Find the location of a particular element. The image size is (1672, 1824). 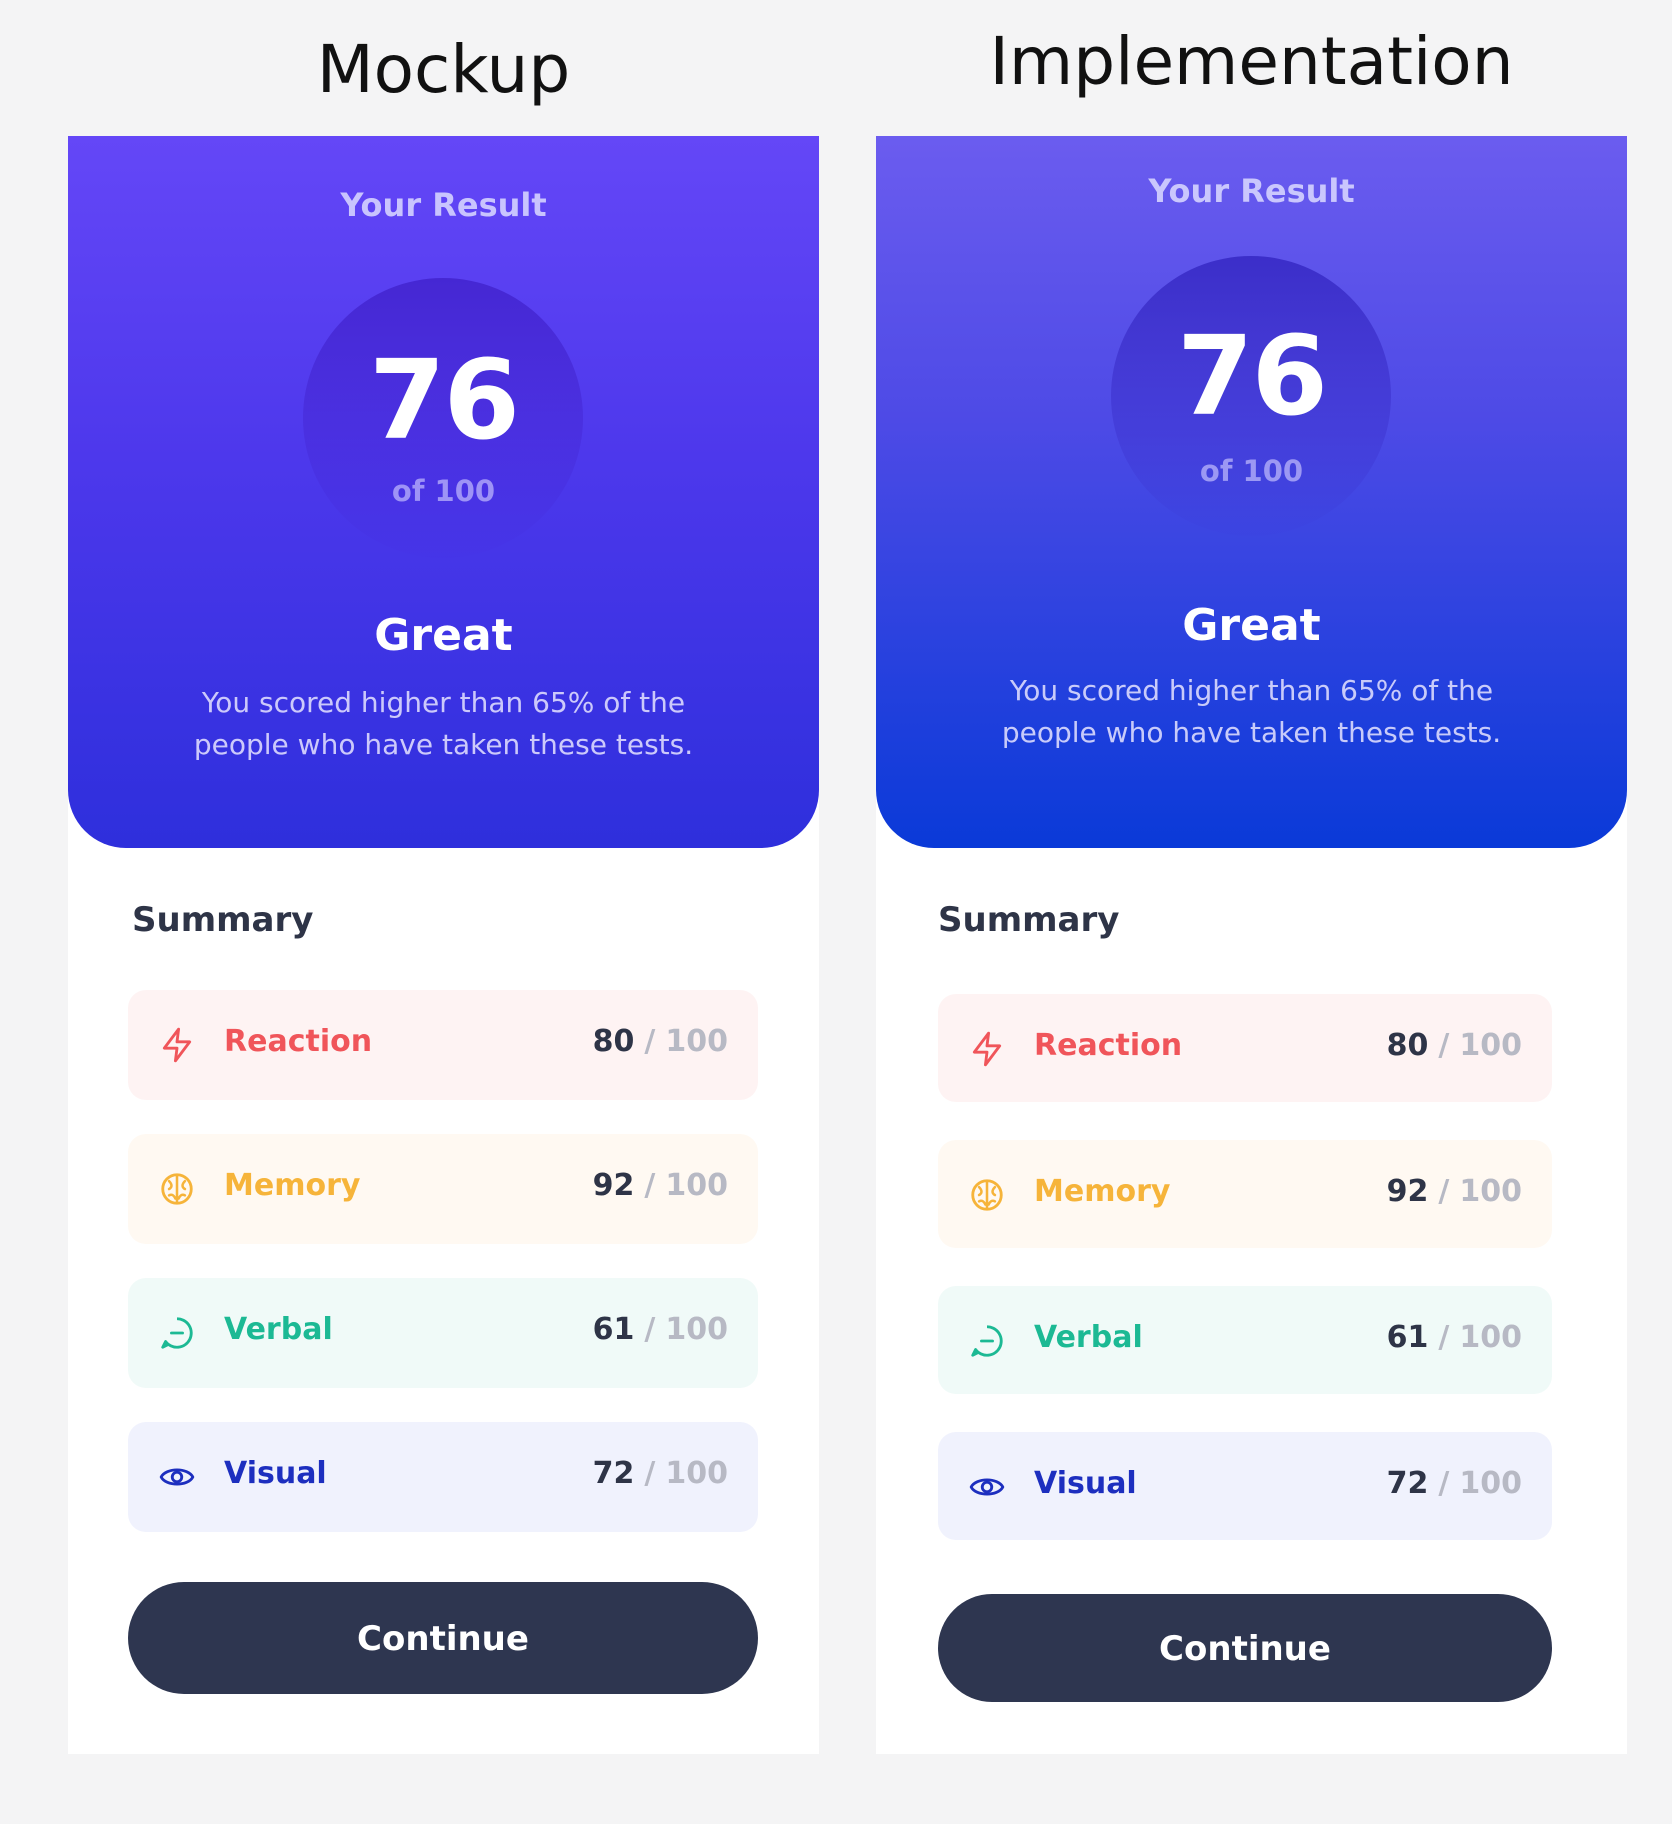

mockup-heading: Mockup is located at coordinates (443, 69).